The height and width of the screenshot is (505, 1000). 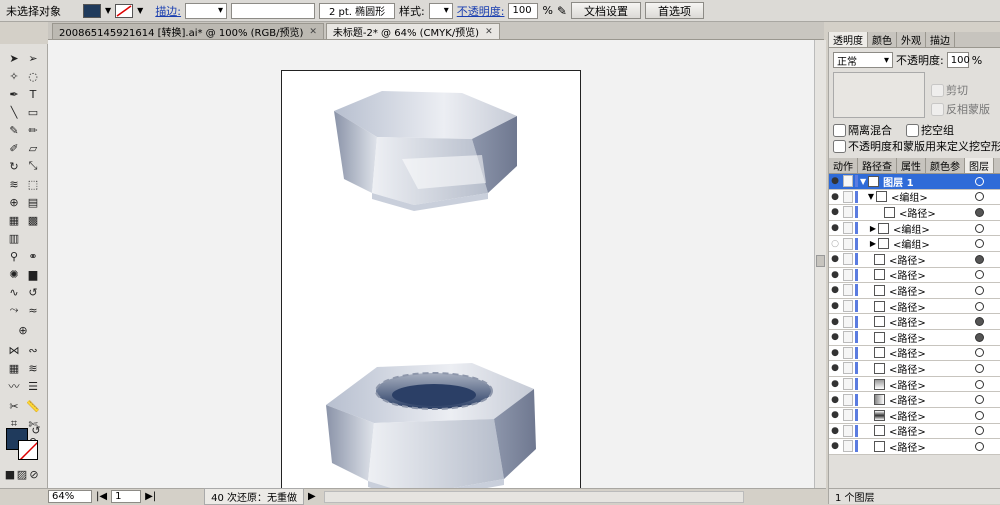 What do you see at coordinates (820, 264) in the screenshot?
I see `vertical-scrollbar` at bounding box center [820, 264].